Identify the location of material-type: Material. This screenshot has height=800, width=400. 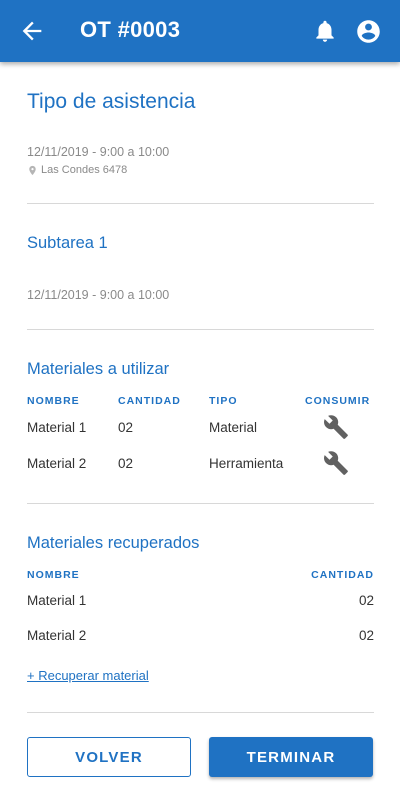
(233, 427).